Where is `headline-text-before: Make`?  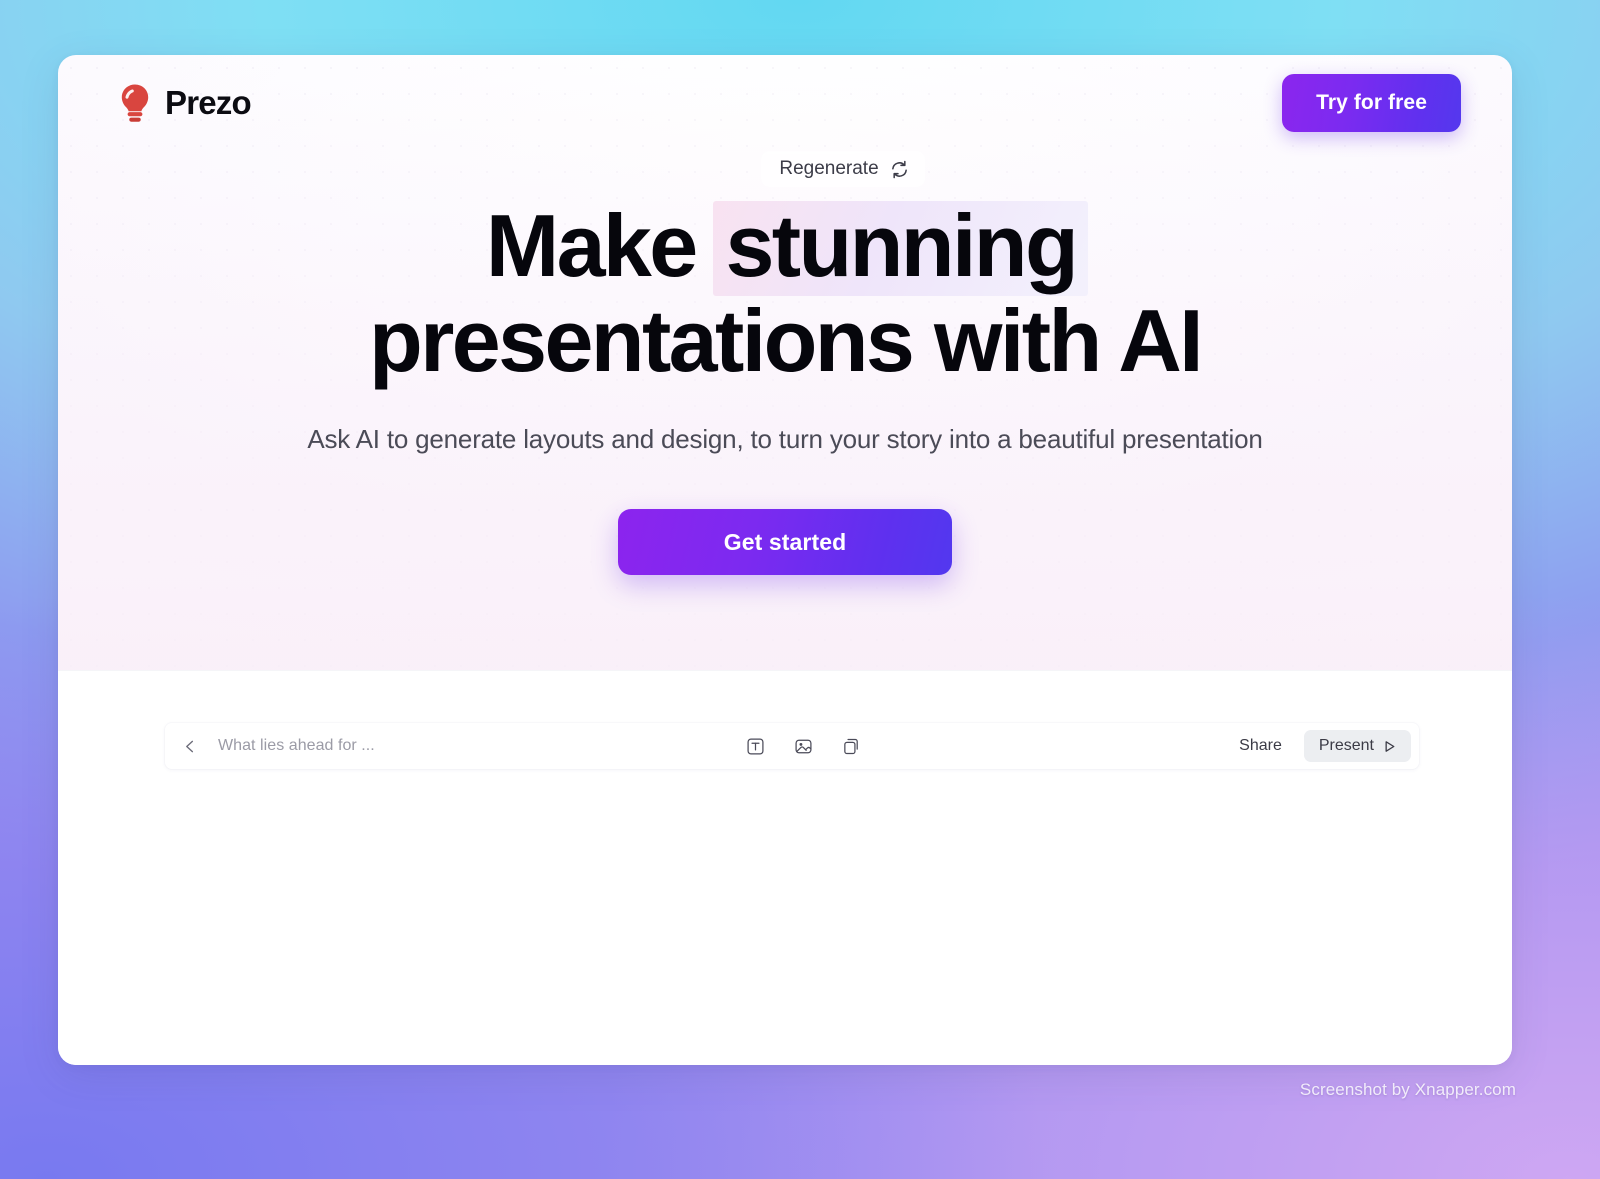
headline-text-before: Make is located at coordinates (591, 245).